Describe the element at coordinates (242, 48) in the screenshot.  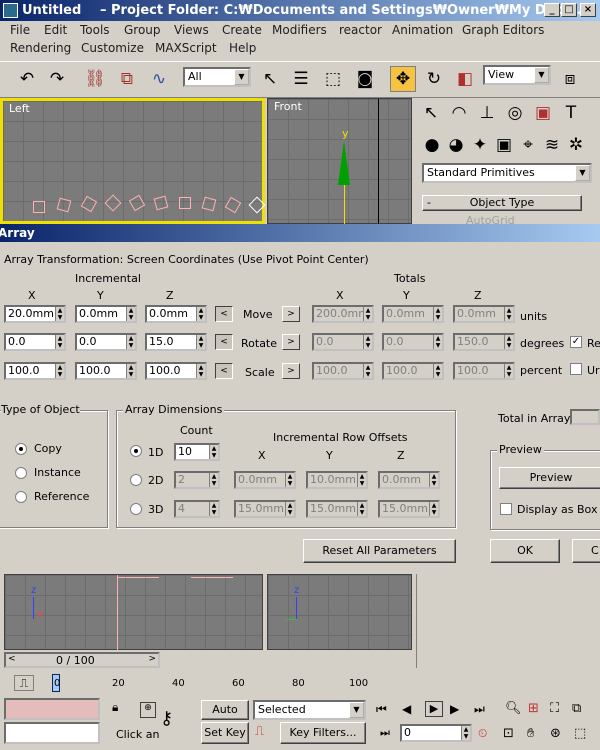
I see `menu-help: Help` at that location.